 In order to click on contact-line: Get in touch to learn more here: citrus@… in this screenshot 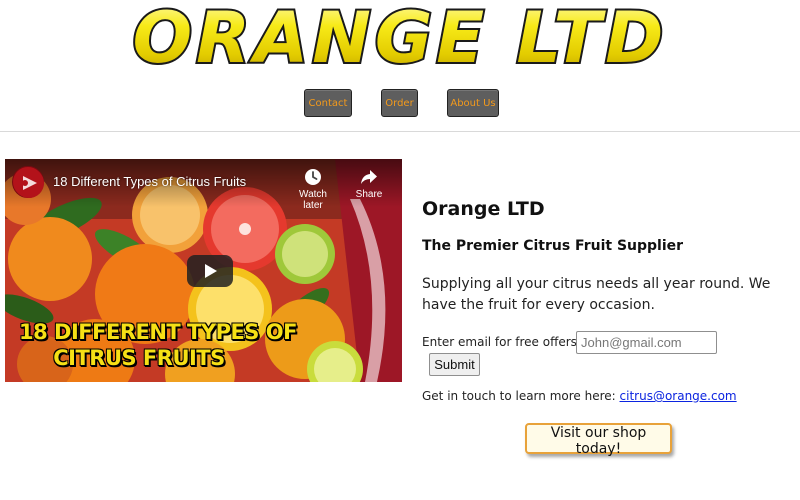, I will do `click(579, 396)`.